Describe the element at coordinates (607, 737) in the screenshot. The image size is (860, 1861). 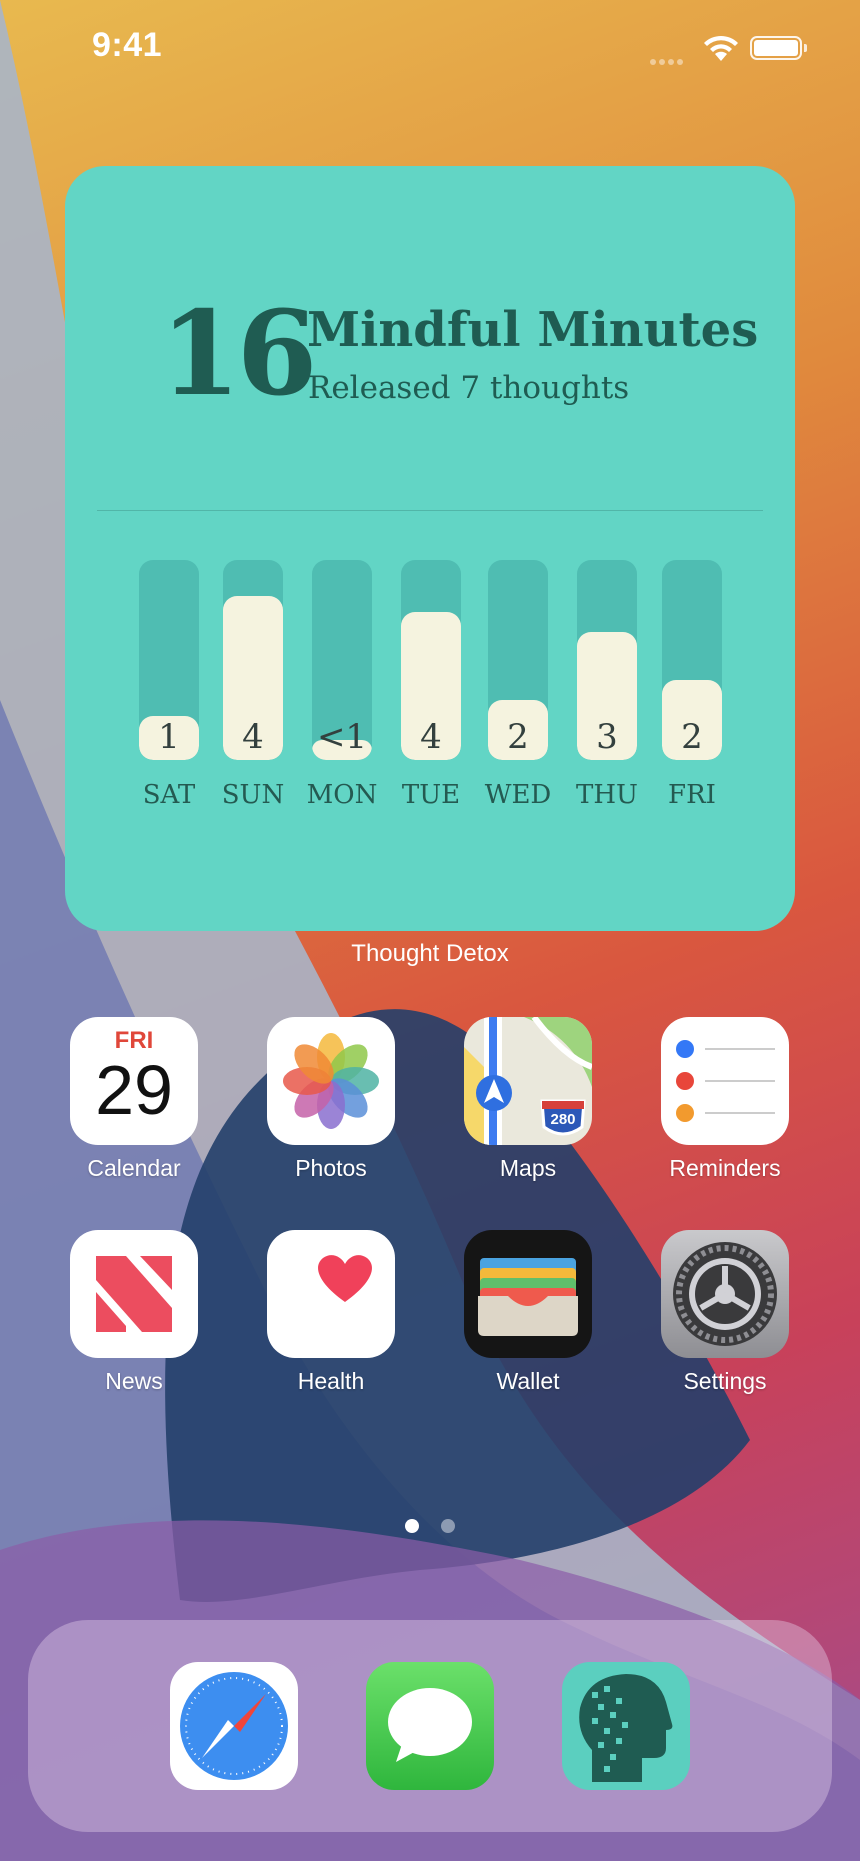
I see `bar-value-label: 3` at that location.